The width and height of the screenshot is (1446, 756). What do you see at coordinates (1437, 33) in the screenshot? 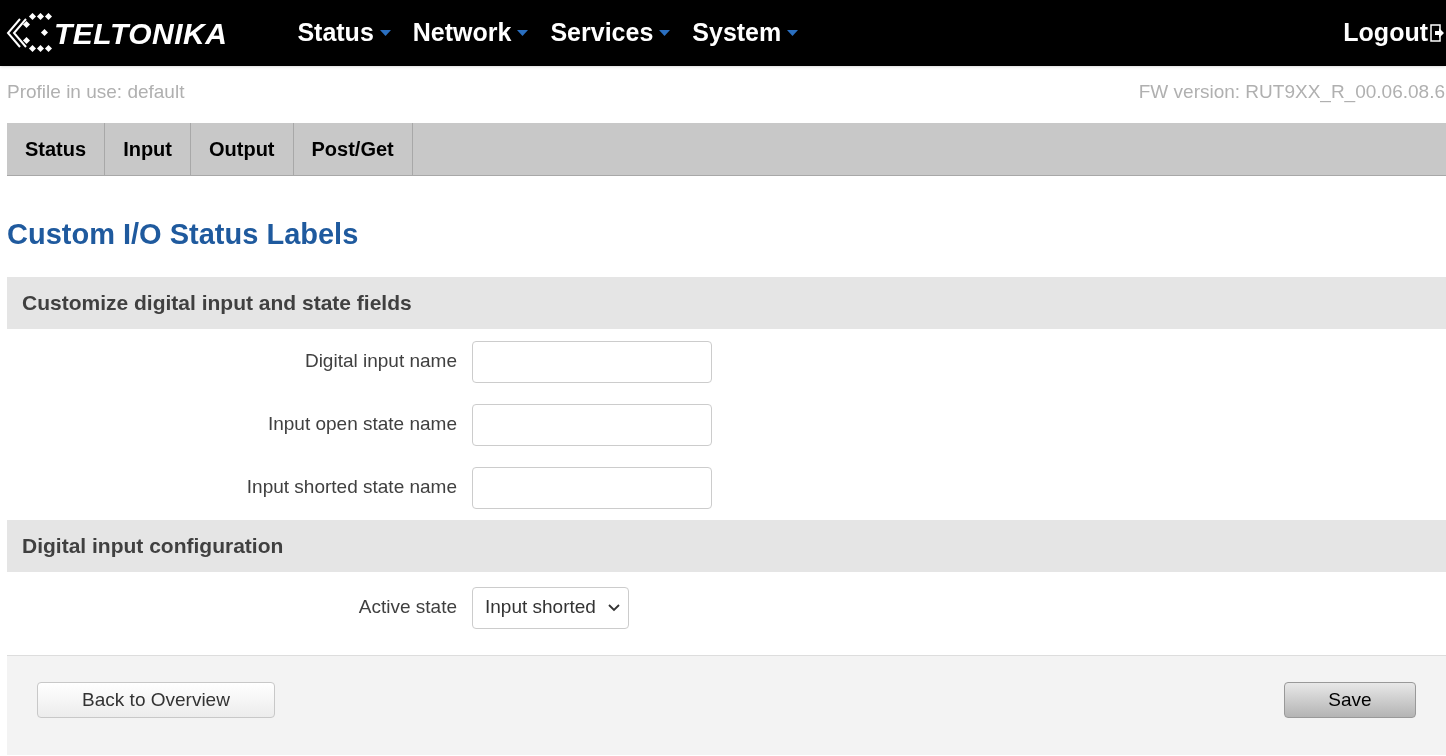
I see `logout-icon` at bounding box center [1437, 33].